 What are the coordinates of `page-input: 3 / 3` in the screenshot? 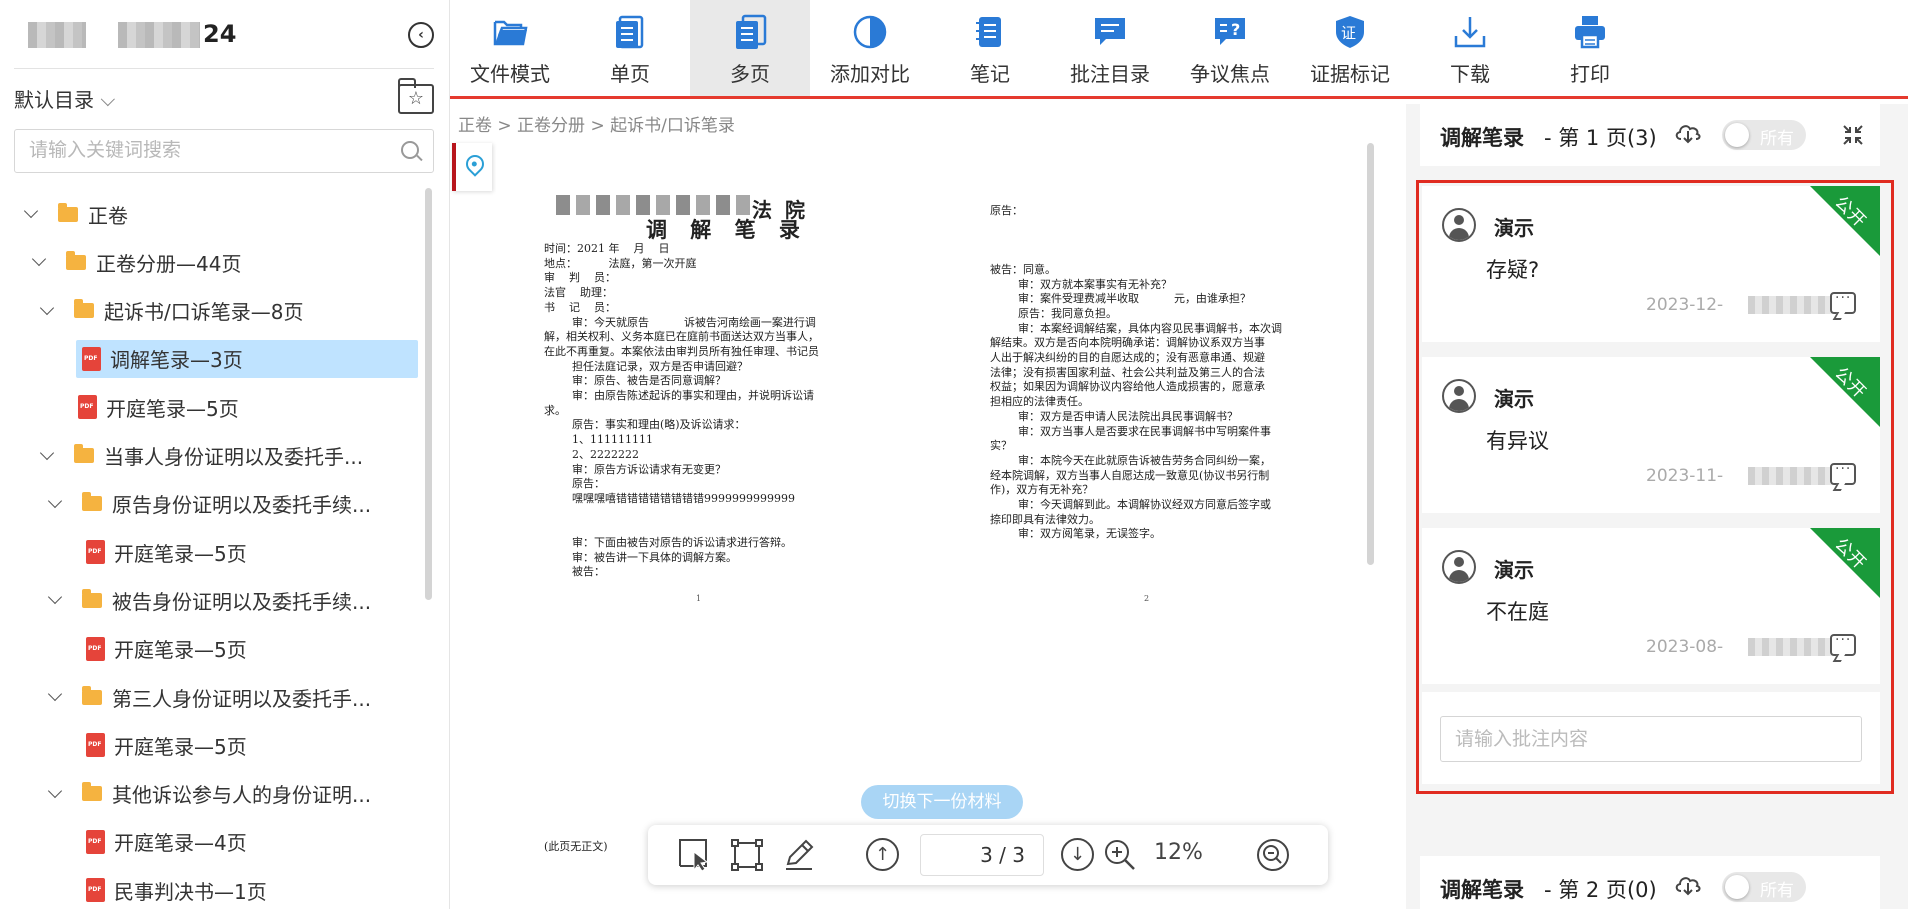 It's located at (982, 855).